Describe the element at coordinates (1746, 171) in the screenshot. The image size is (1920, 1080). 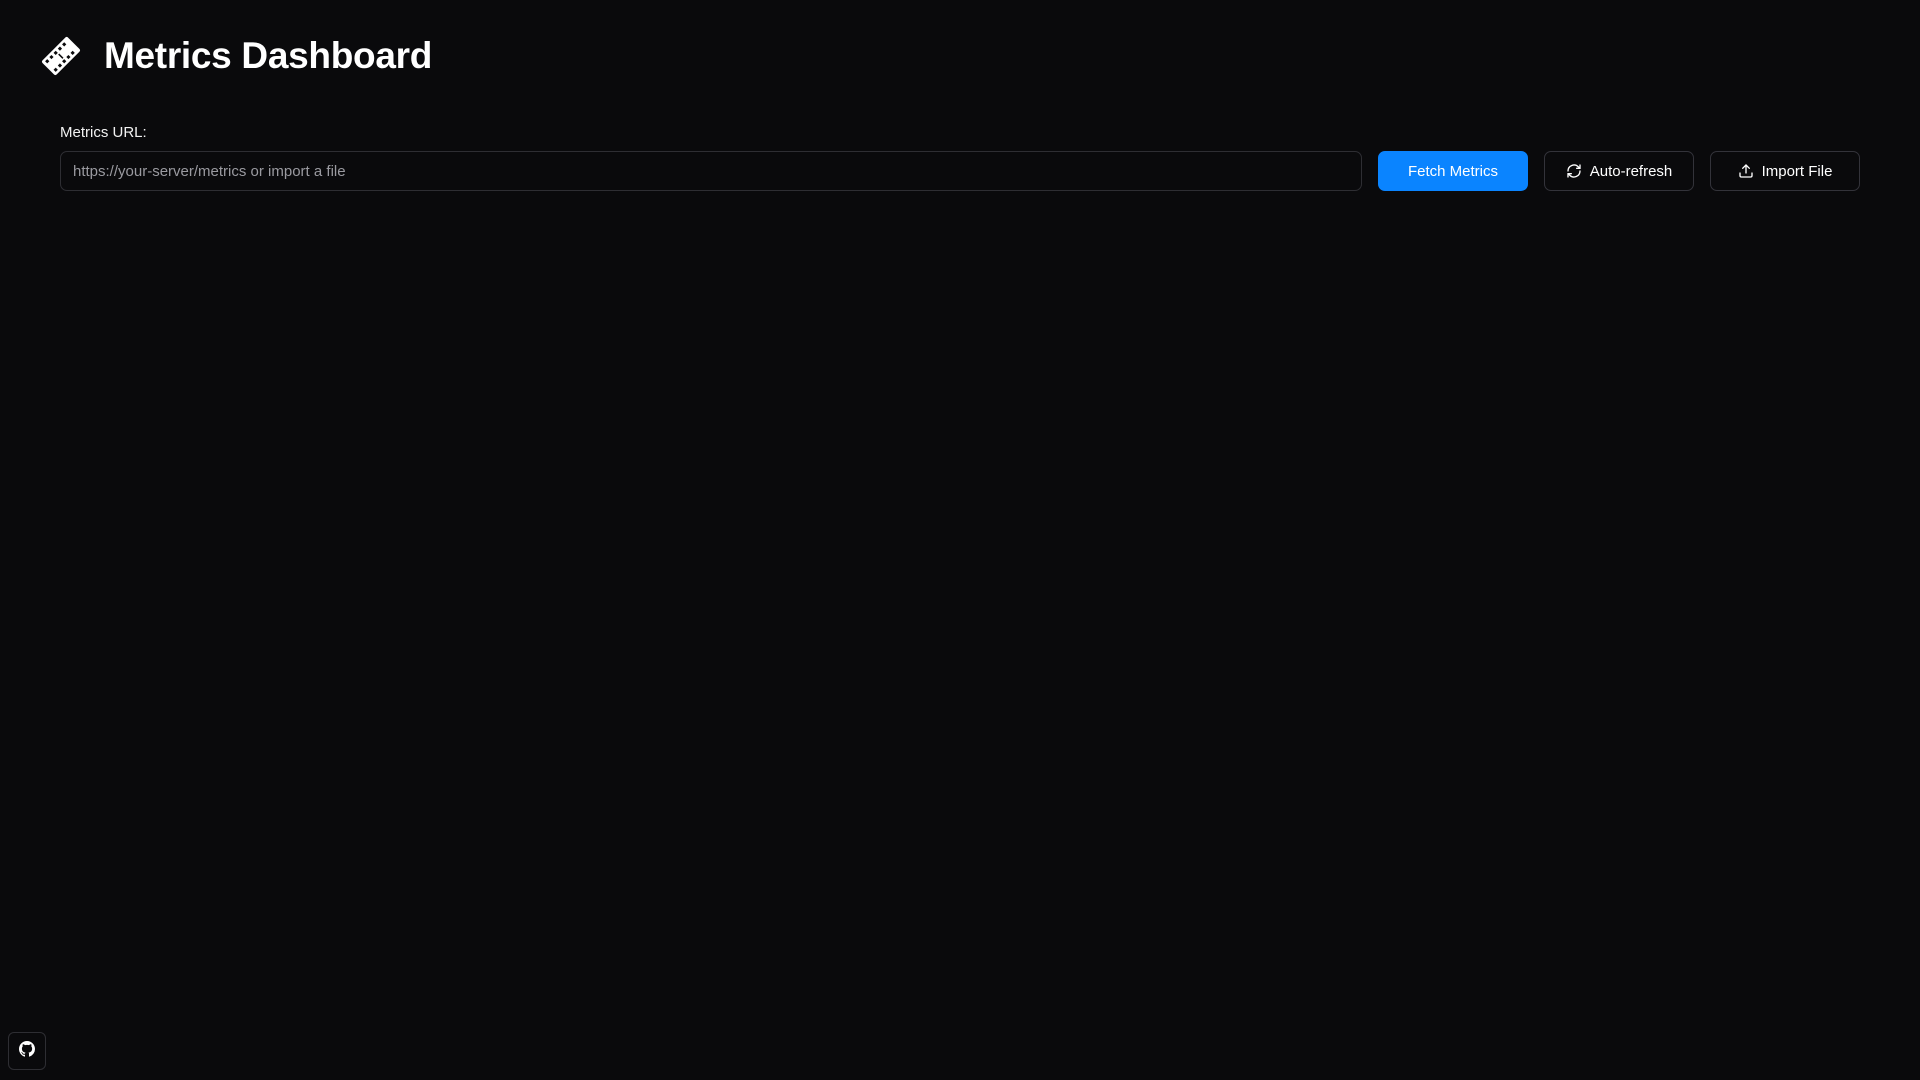
I see `upload-icon` at that location.